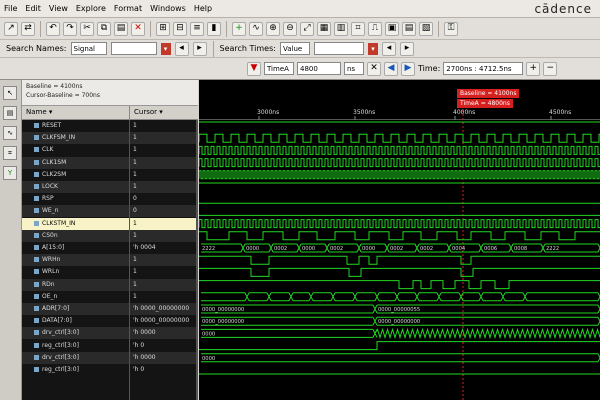 This screenshot has width=600, height=400. Describe the element at coordinates (75, 297) in the screenshot. I see `signal-row: OE_n` at that location.